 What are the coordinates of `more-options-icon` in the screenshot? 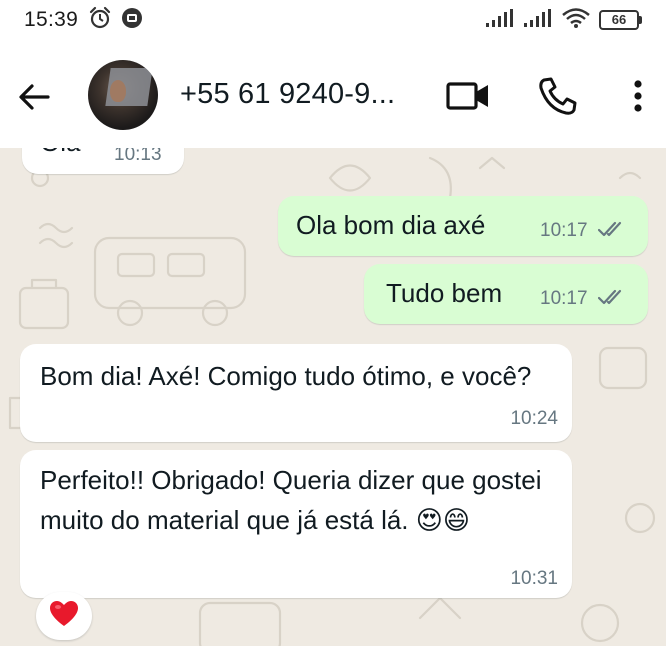 It's located at (638, 96).